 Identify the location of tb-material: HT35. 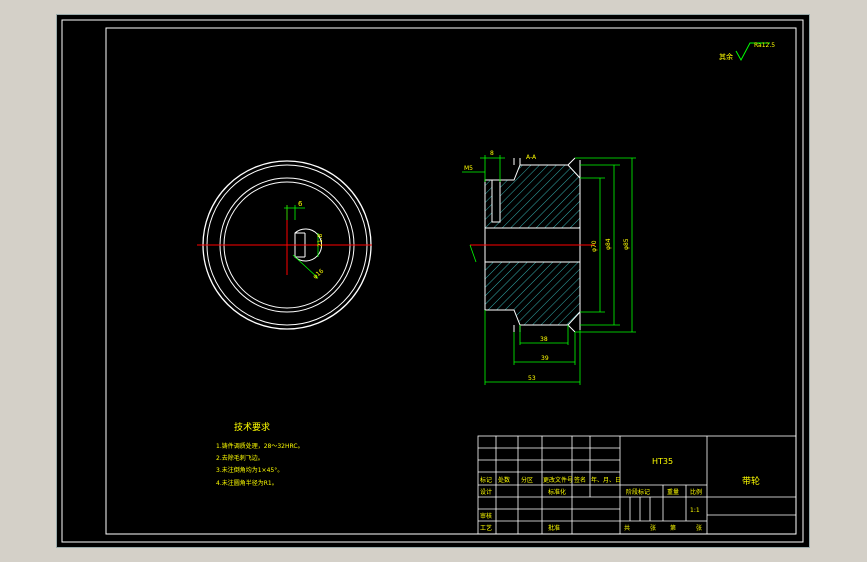
(662, 461).